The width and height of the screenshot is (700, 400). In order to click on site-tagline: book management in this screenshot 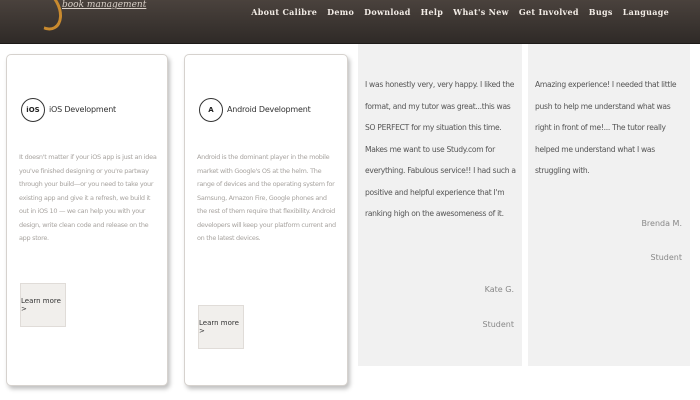, I will do `click(104, 5)`.